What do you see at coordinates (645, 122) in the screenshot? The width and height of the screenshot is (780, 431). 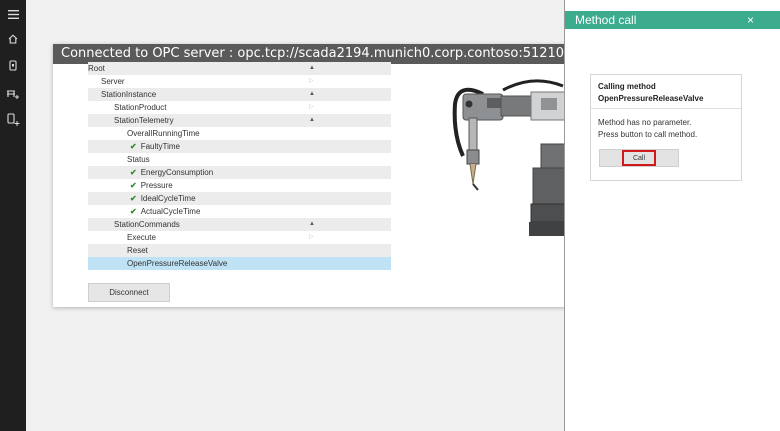 I see `method-info-line1: Method has no parameter.` at bounding box center [645, 122].